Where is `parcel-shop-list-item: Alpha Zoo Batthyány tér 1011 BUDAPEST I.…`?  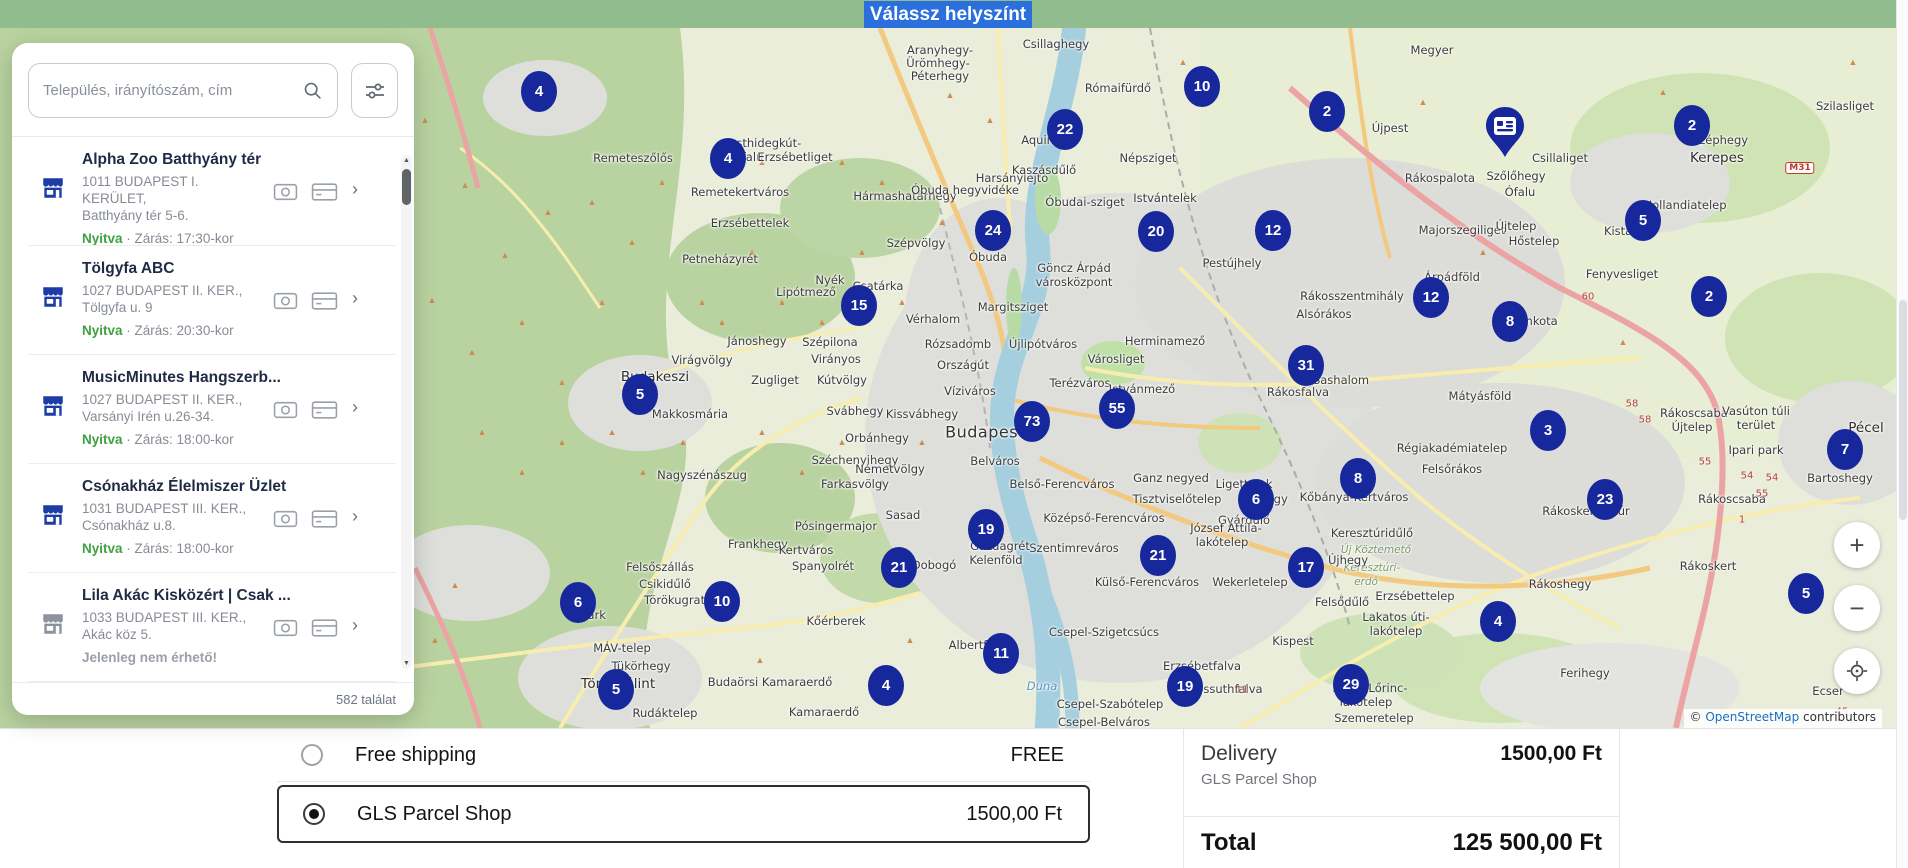
parcel-shop-list-item: Alpha Zoo Batthyány tér 1011 BUDAPEST I.… is located at coordinates (213, 191).